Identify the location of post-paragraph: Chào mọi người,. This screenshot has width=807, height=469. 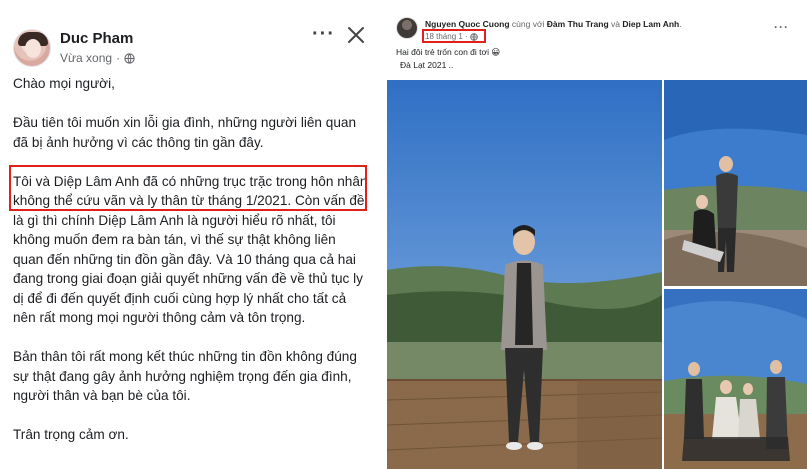
(64, 83).